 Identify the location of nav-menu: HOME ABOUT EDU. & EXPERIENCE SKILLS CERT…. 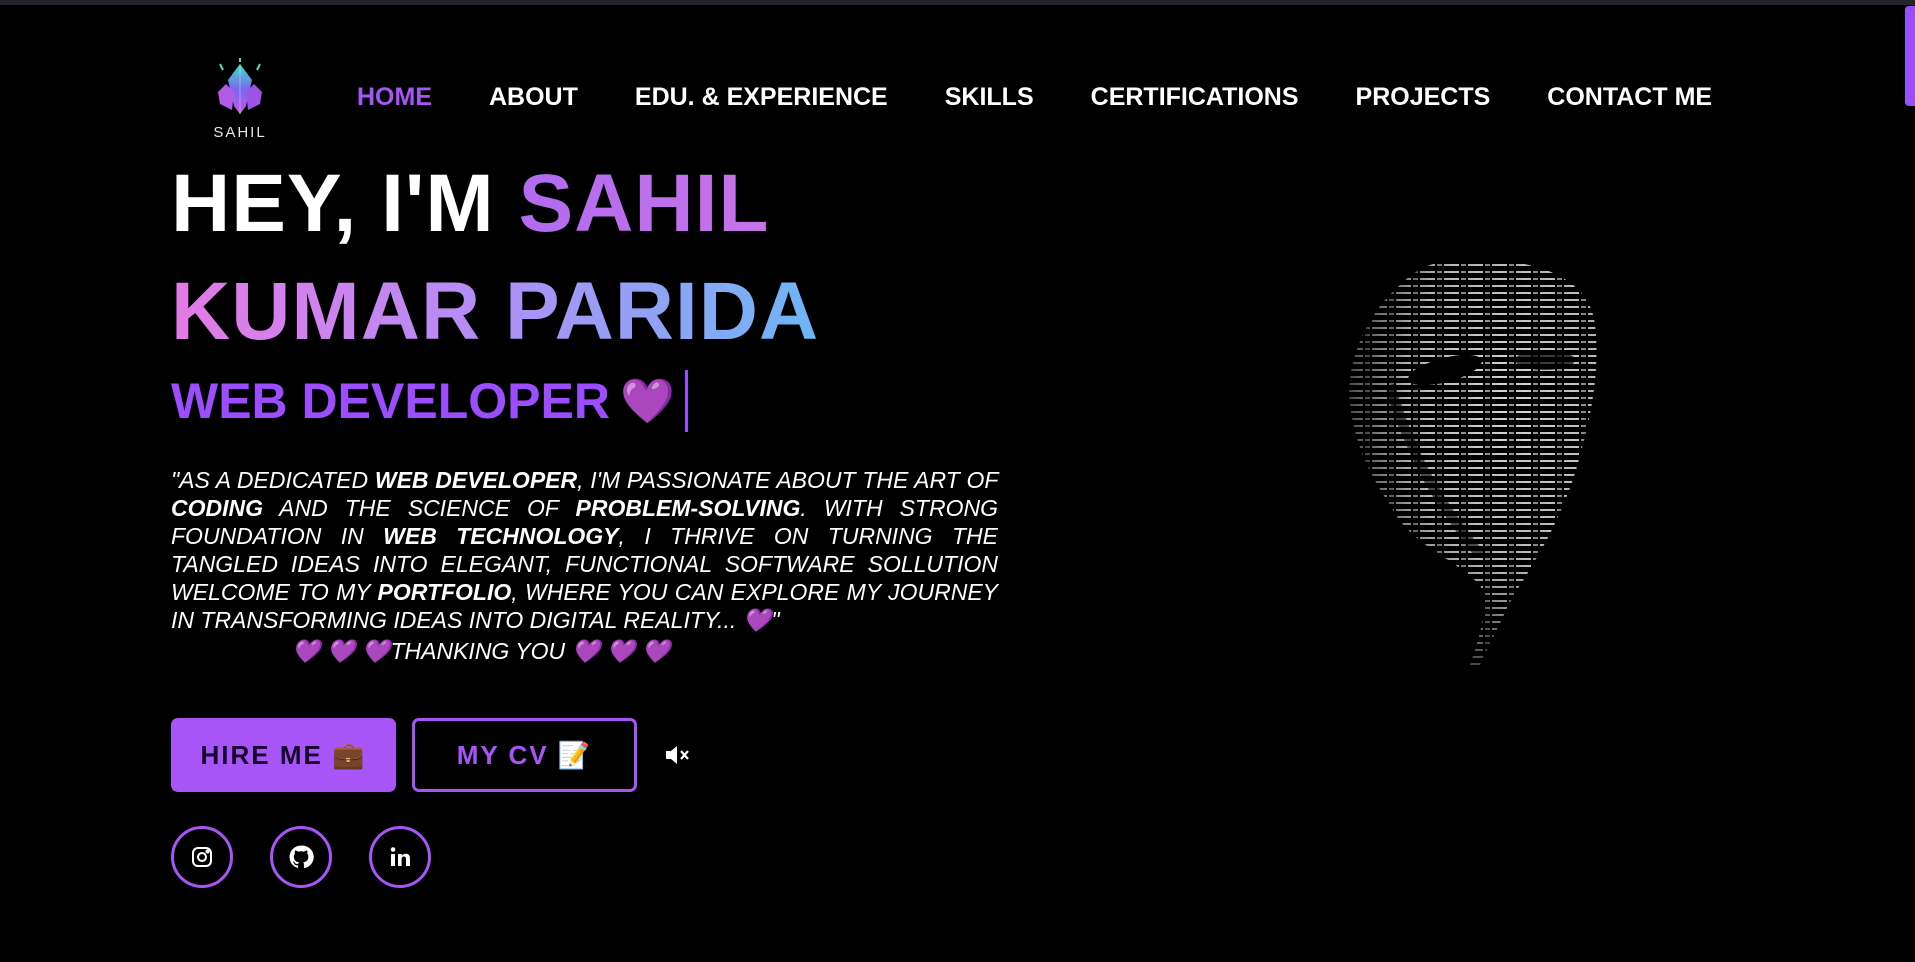
(1034, 97).